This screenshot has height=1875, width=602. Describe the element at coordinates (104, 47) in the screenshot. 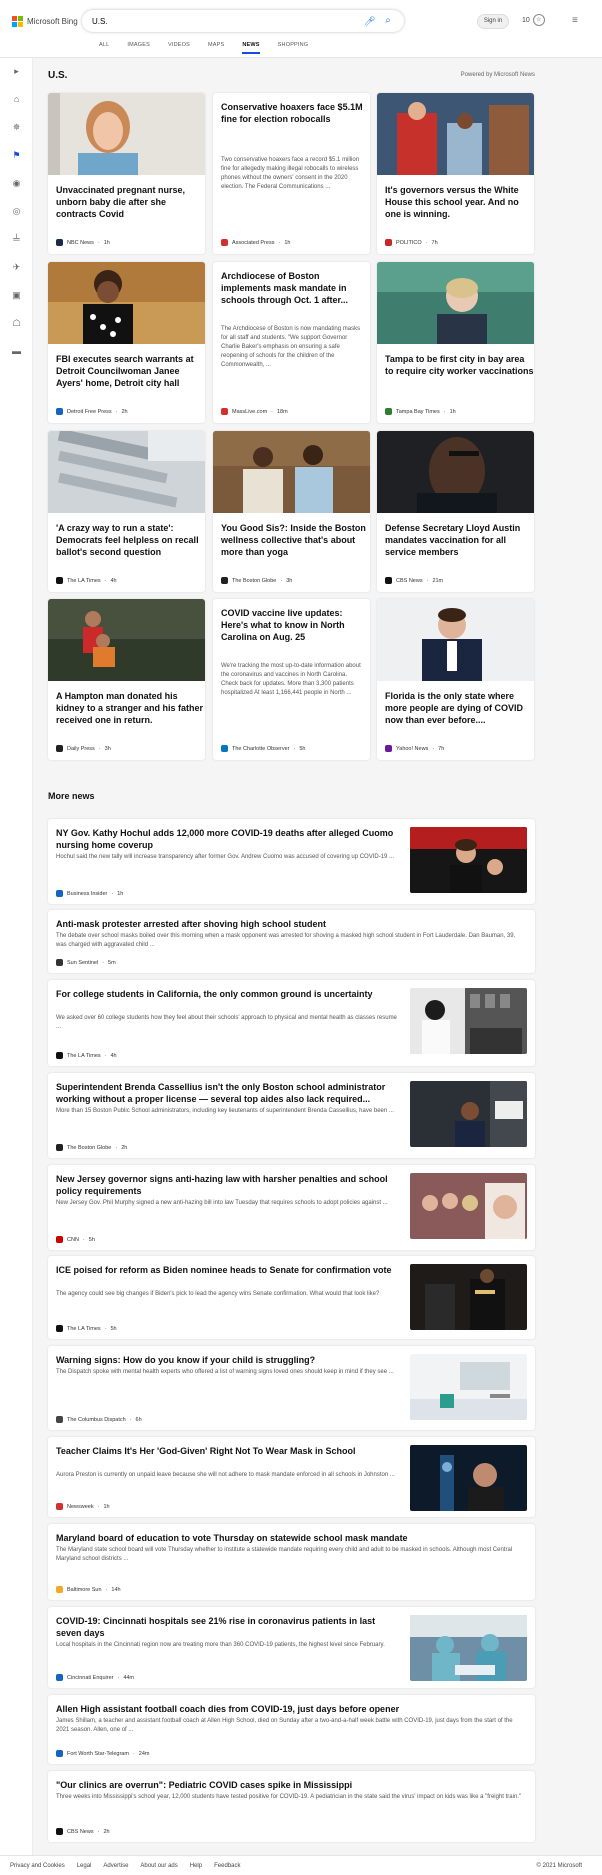

I see `tab-all: ALL` at that location.